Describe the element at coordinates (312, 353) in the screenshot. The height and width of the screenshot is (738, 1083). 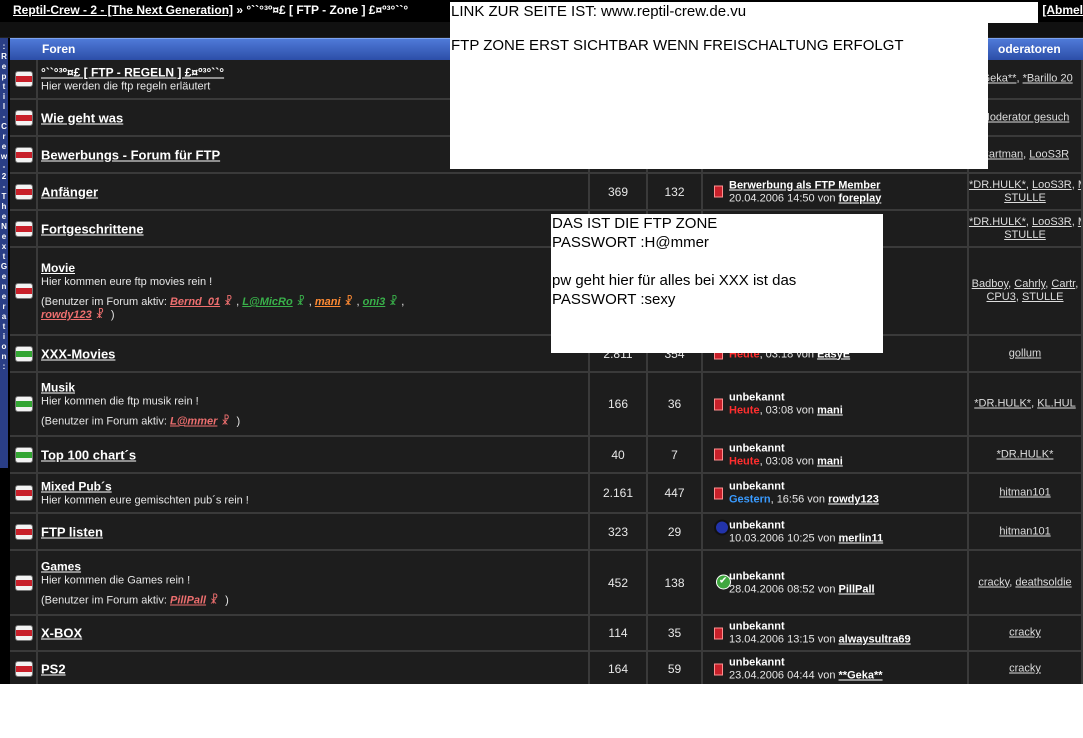
I see `forum-title-link: XXX-Movies` at that location.